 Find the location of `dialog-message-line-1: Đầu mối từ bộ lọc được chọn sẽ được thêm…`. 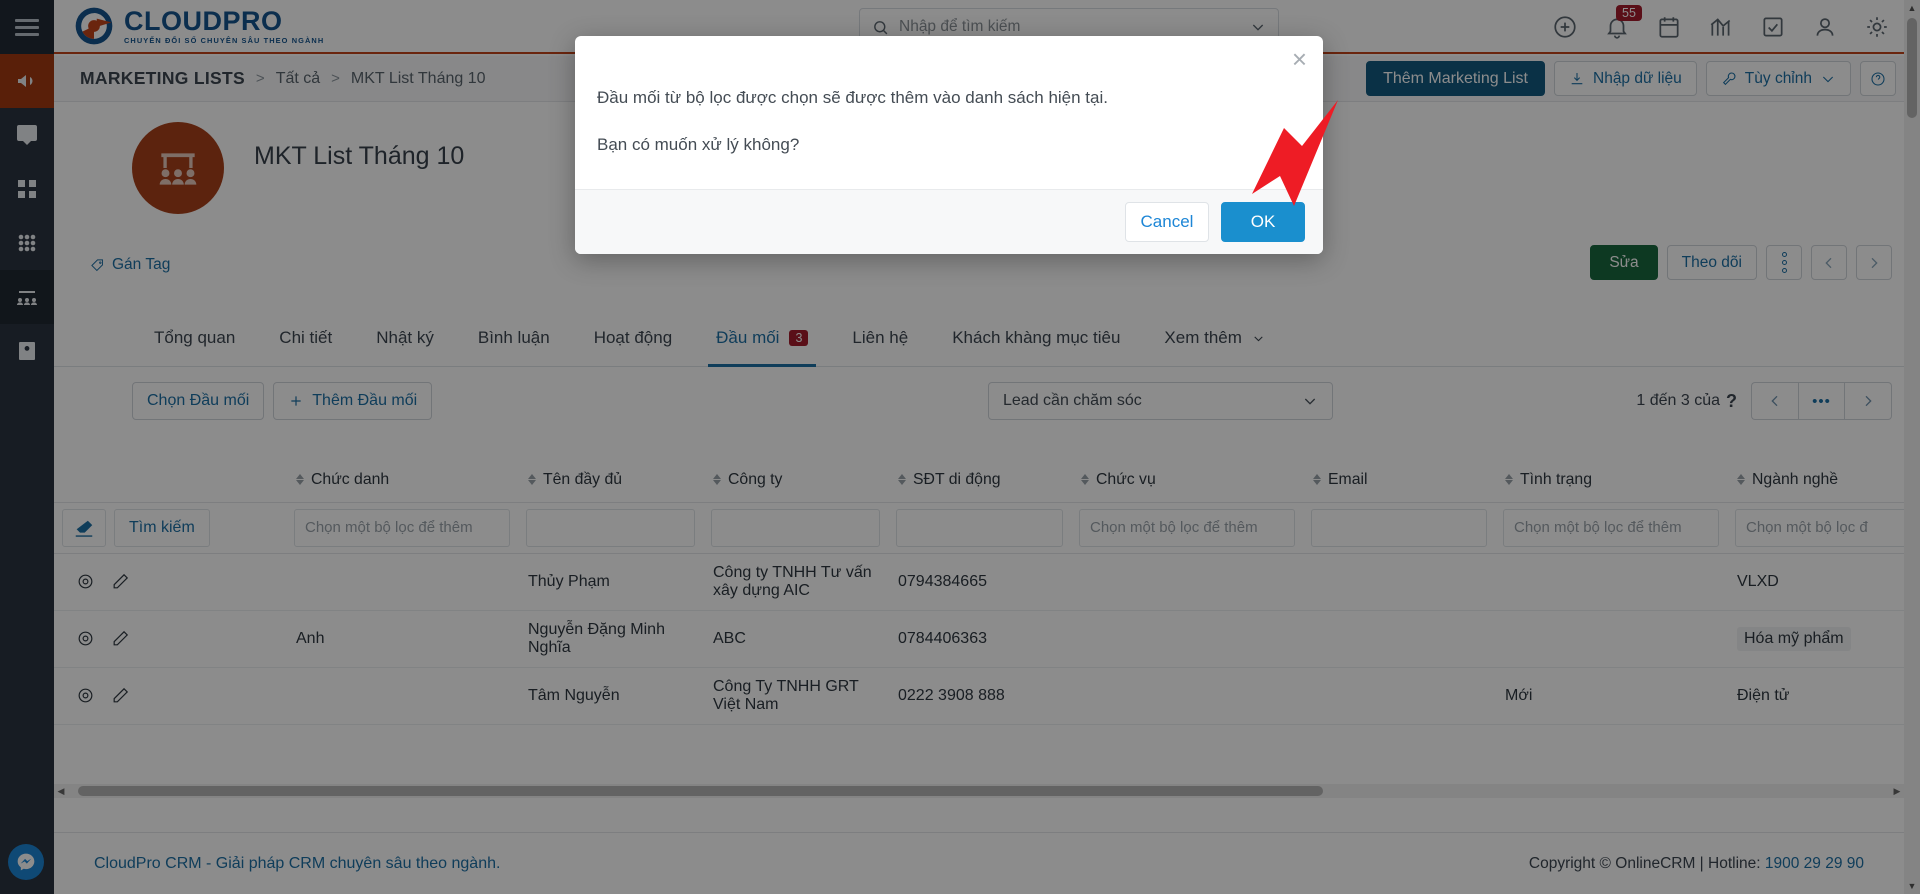

dialog-message-line-1: Đầu mối từ bộ lọc được chọn sẽ được thêm… is located at coordinates (852, 97).